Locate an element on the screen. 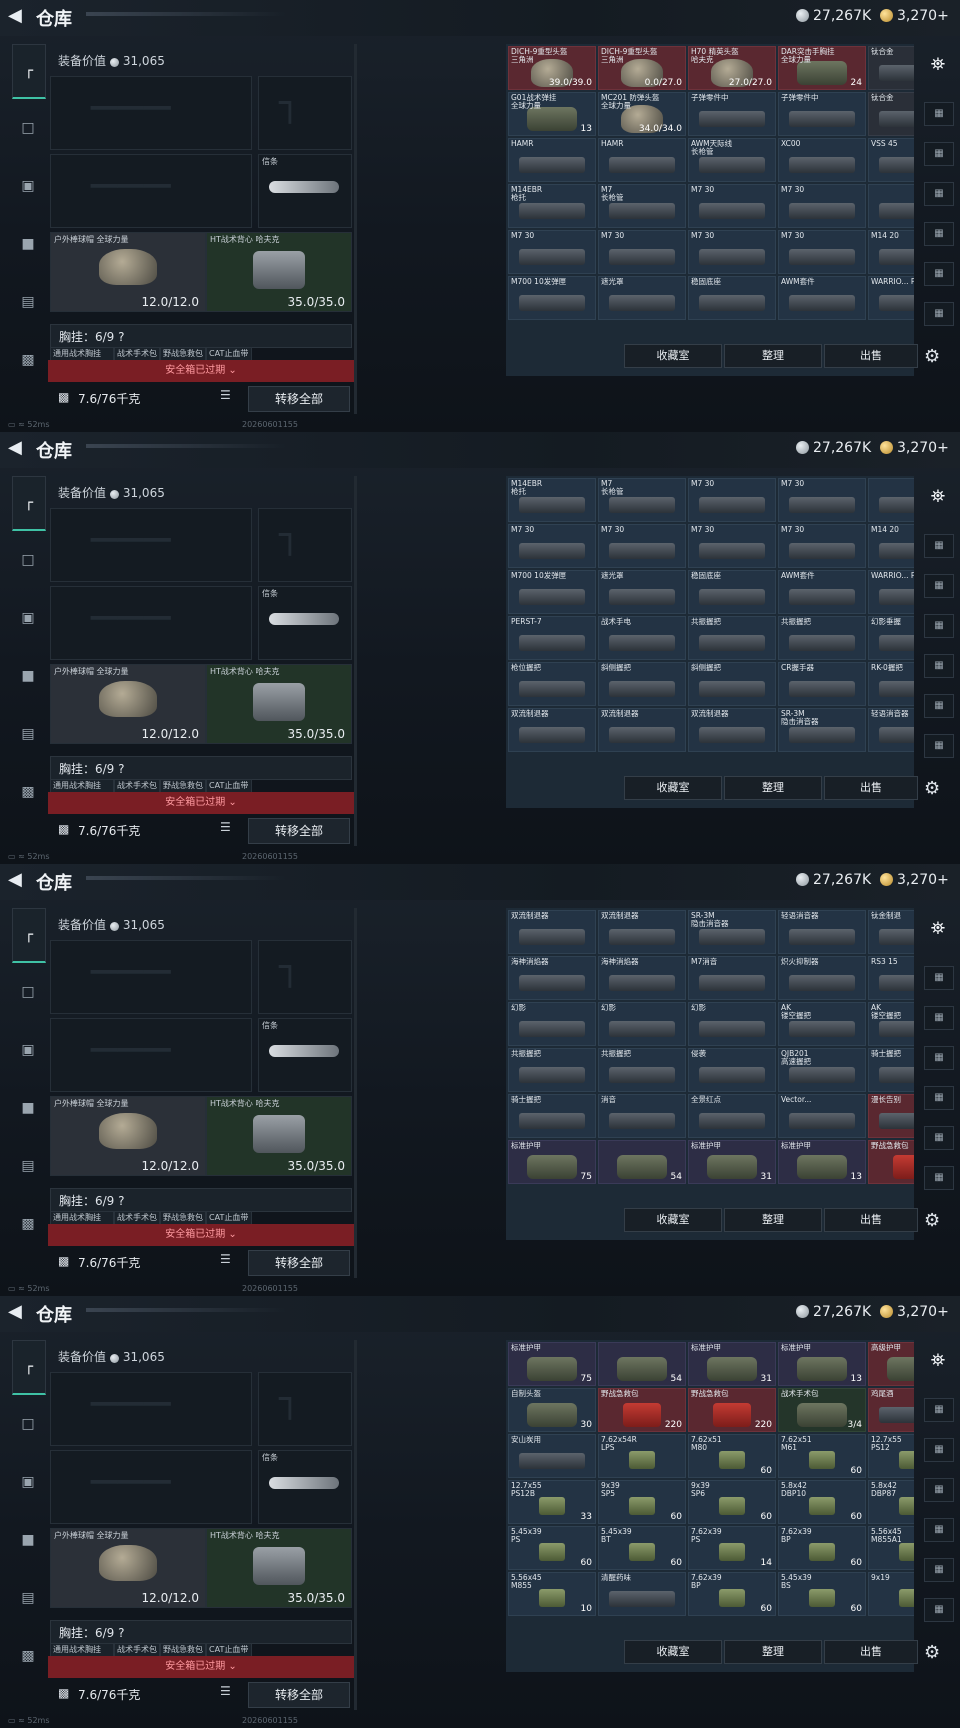 This screenshot has height=1728, width=960. stash-item: HAMR is located at coordinates (642, 160).